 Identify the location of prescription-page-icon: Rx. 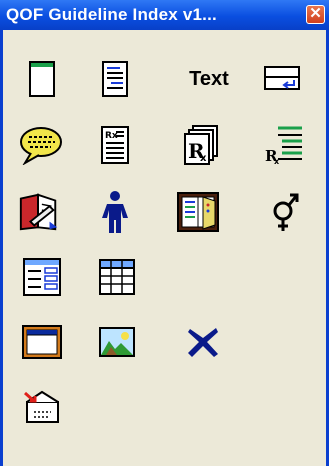
(115, 145).